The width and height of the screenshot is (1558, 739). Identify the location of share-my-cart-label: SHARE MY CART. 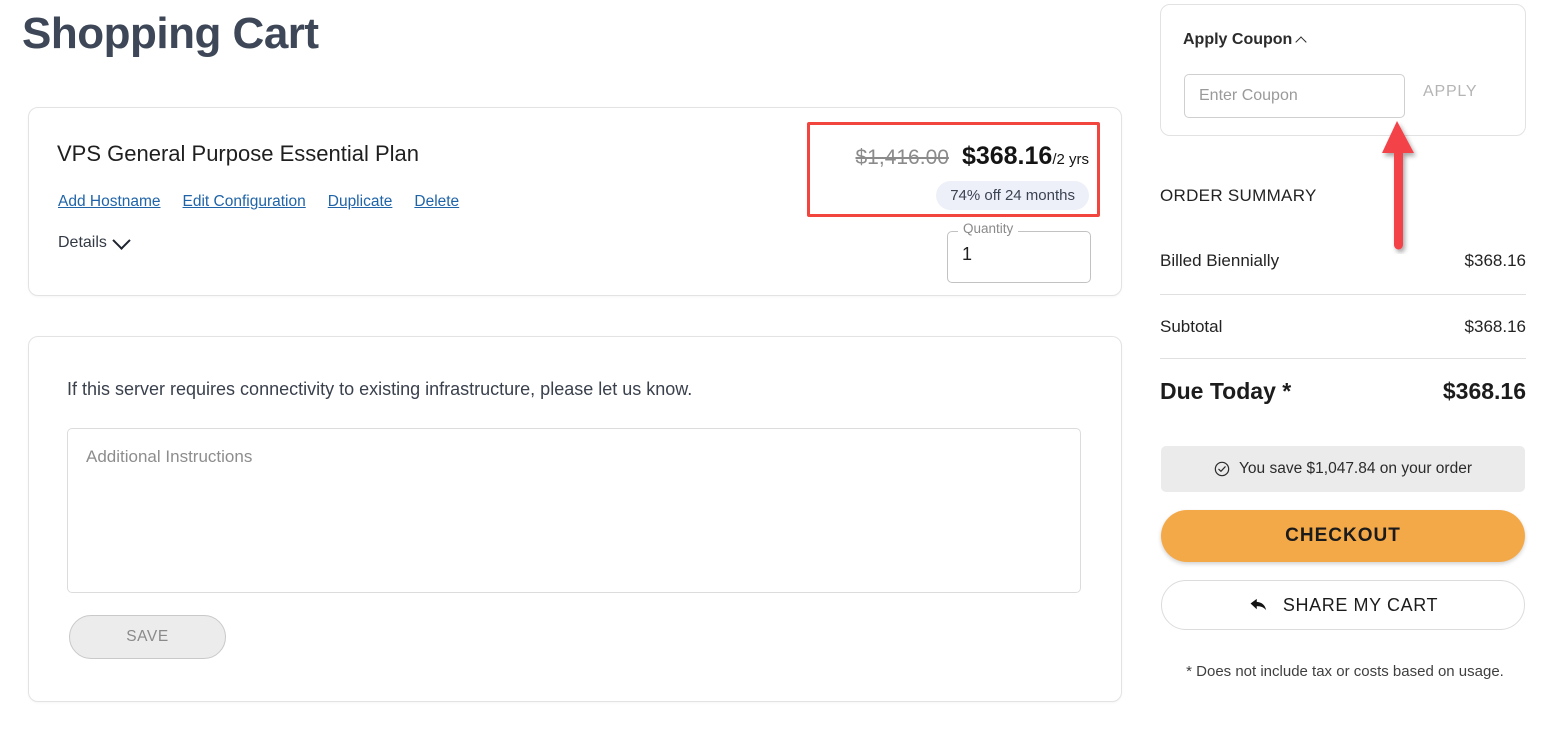
(1360, 604).